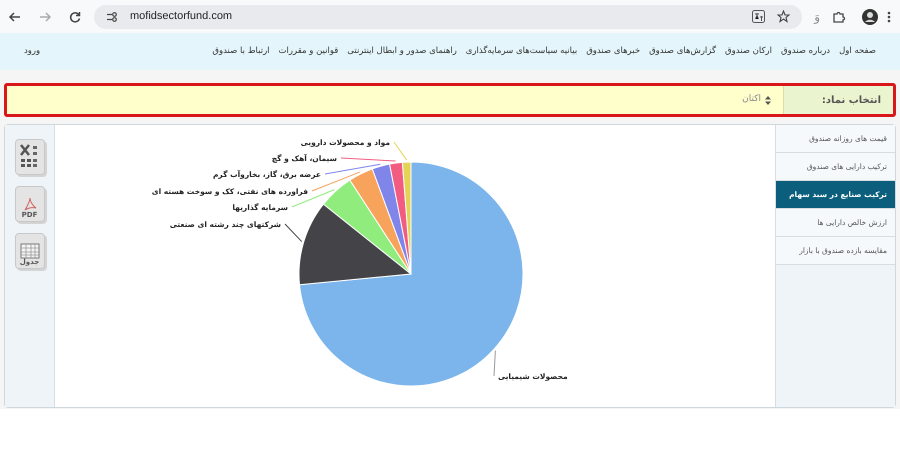 This screenshot has height=449, width=900. I want to click on nav-link: ارکان صندوق, so click(748, 51).